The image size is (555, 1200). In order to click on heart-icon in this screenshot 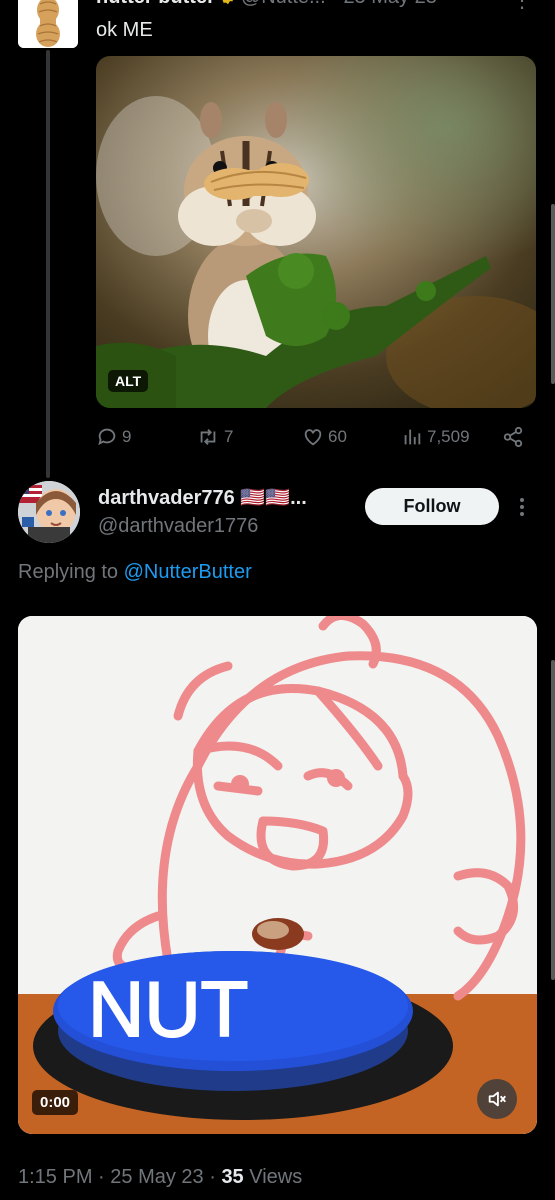, I will do `click(313, 437)`.